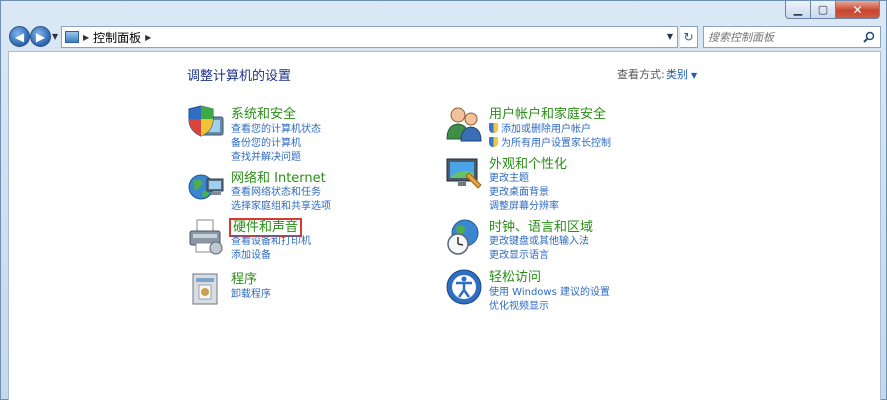 The image size is (887, 400). I want to click on link-keyboard-input: 更改键盘或其他输入法, so click(539, 239).